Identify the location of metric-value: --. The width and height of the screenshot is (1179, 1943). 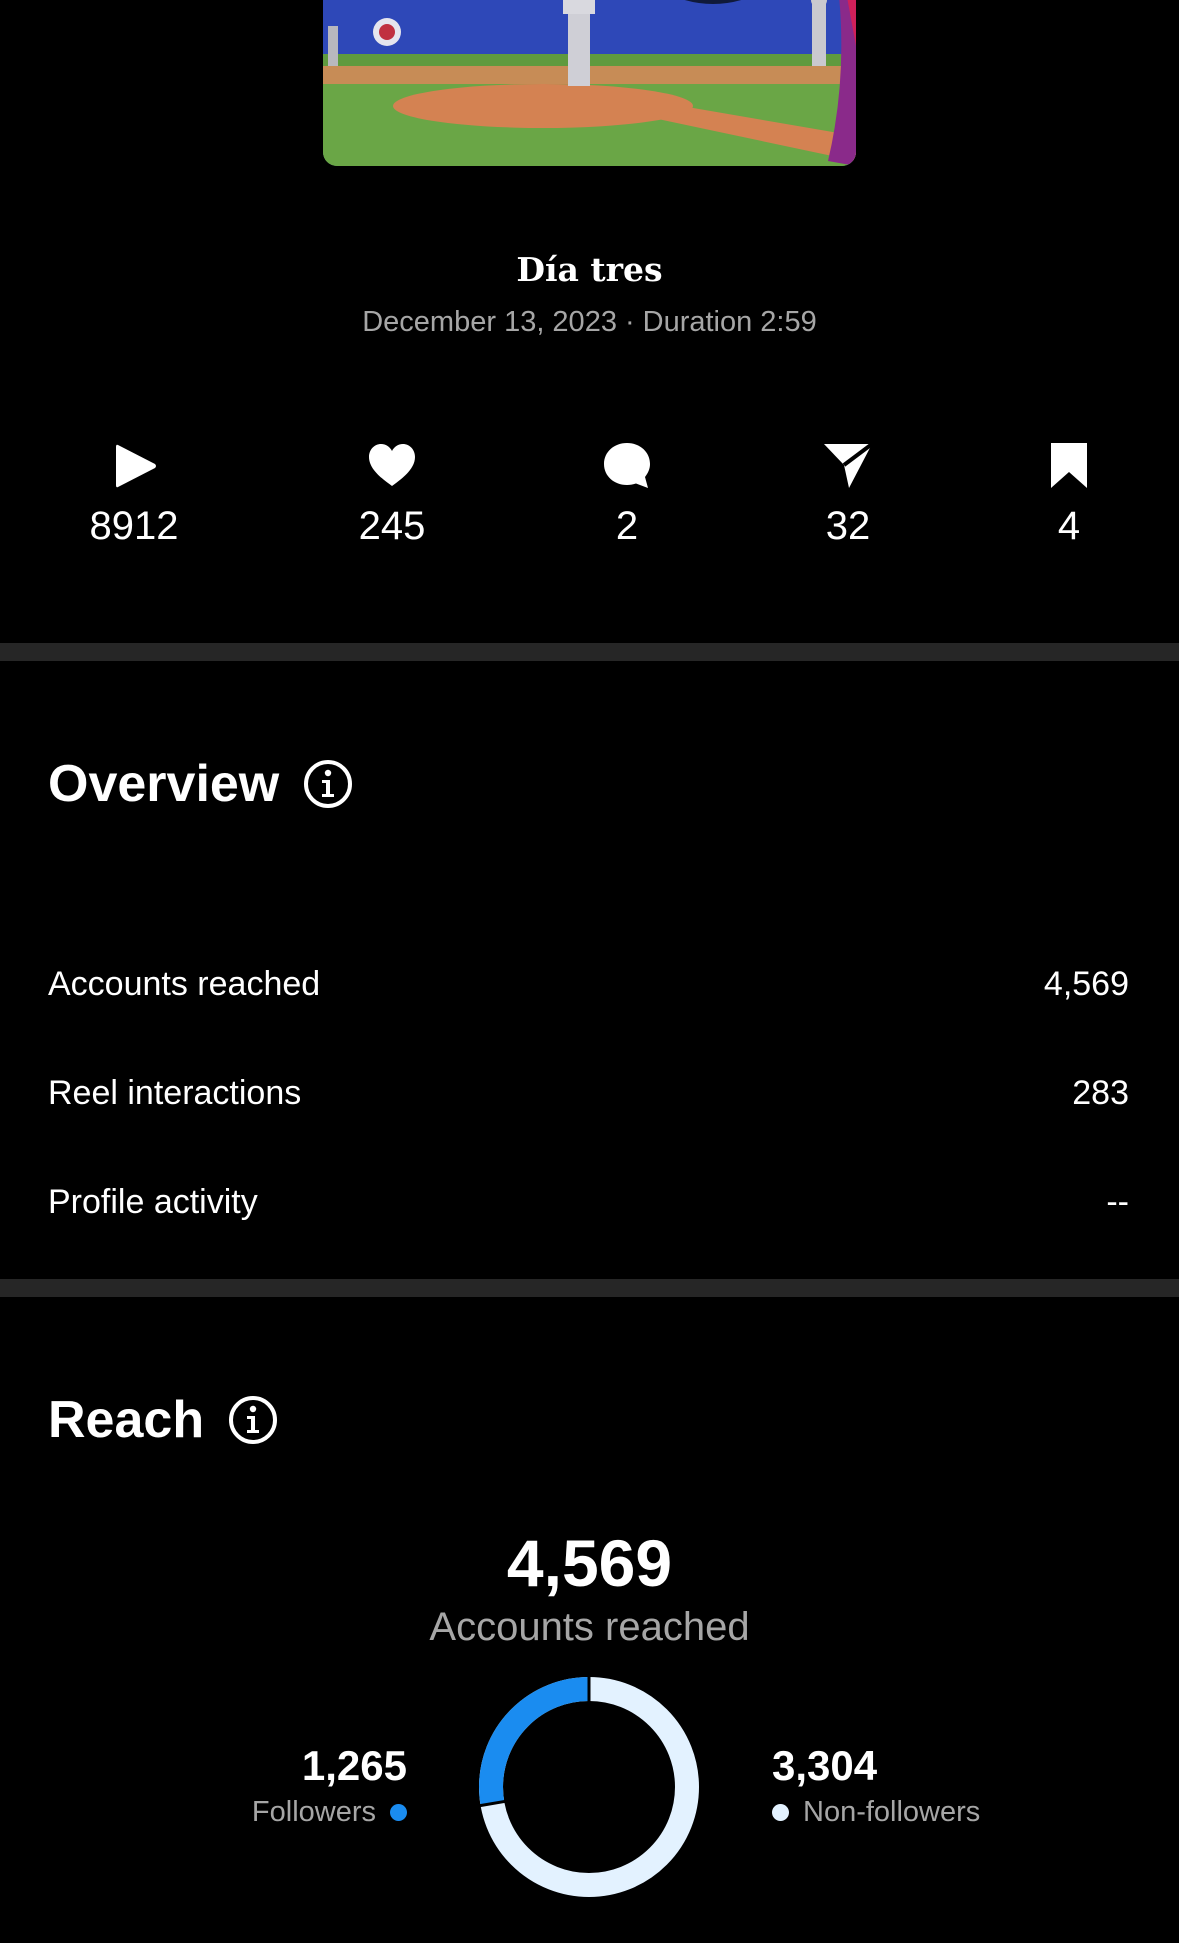
(1117, 1202).